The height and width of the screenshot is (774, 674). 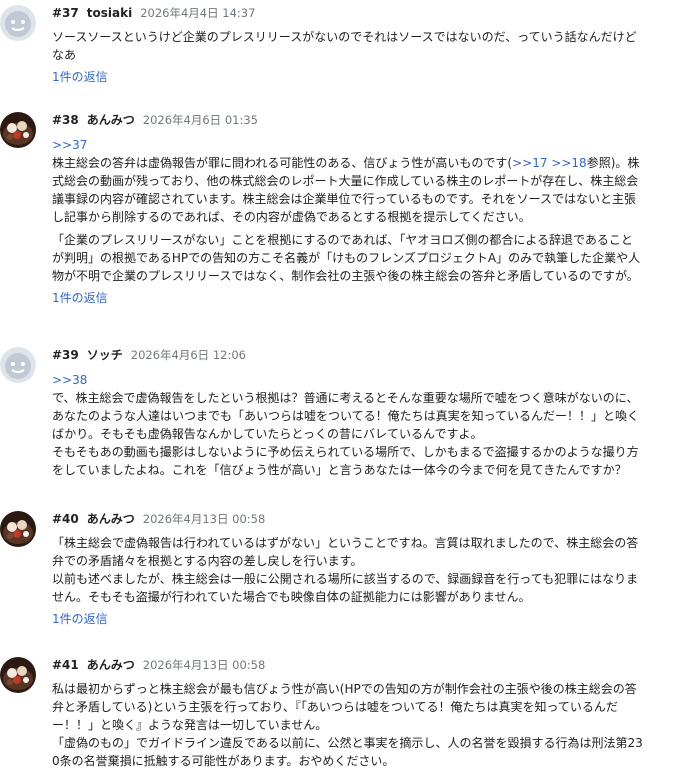 I want to click on post-header: #40 あんみつ 2026年4月13日 00:58, so click(x=359, y=519).